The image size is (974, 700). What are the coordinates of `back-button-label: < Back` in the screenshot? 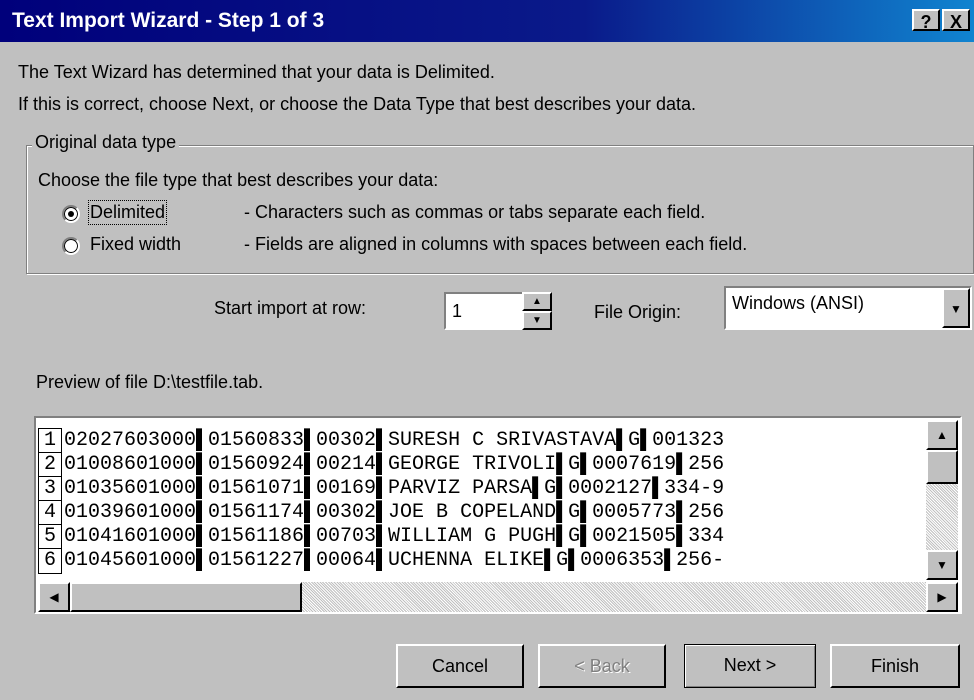 It's located at (602, 666).